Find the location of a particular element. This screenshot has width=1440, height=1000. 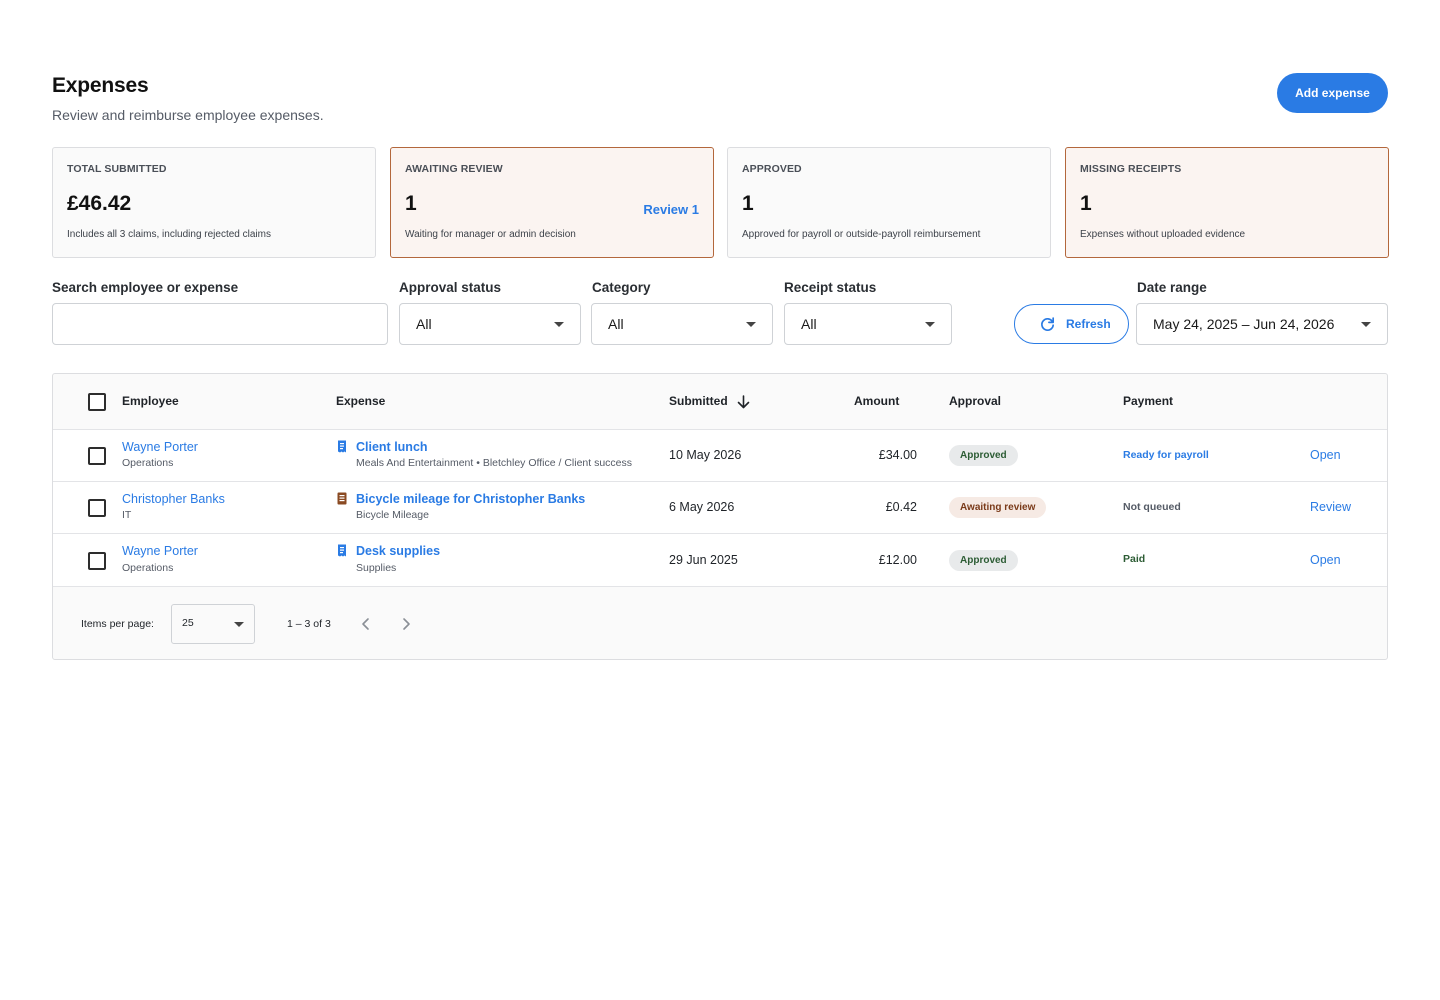

date-range-select: May 24, 2025 – Jun 24, 2026 is located at coordinates (1262, 324).